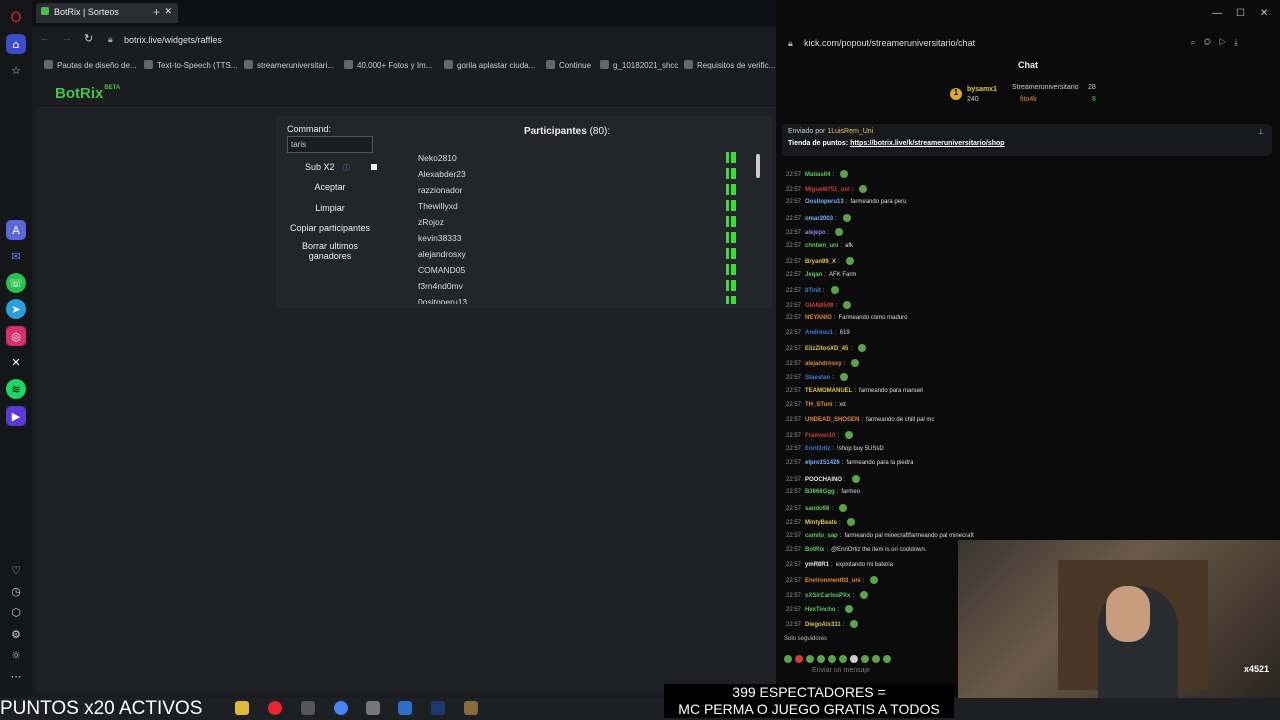 The width and height of the screenshot is (1280, 720). Describe the element at coordinates (568, 65) in the screenshot. I see `bookmark-item: Continue` at that location.